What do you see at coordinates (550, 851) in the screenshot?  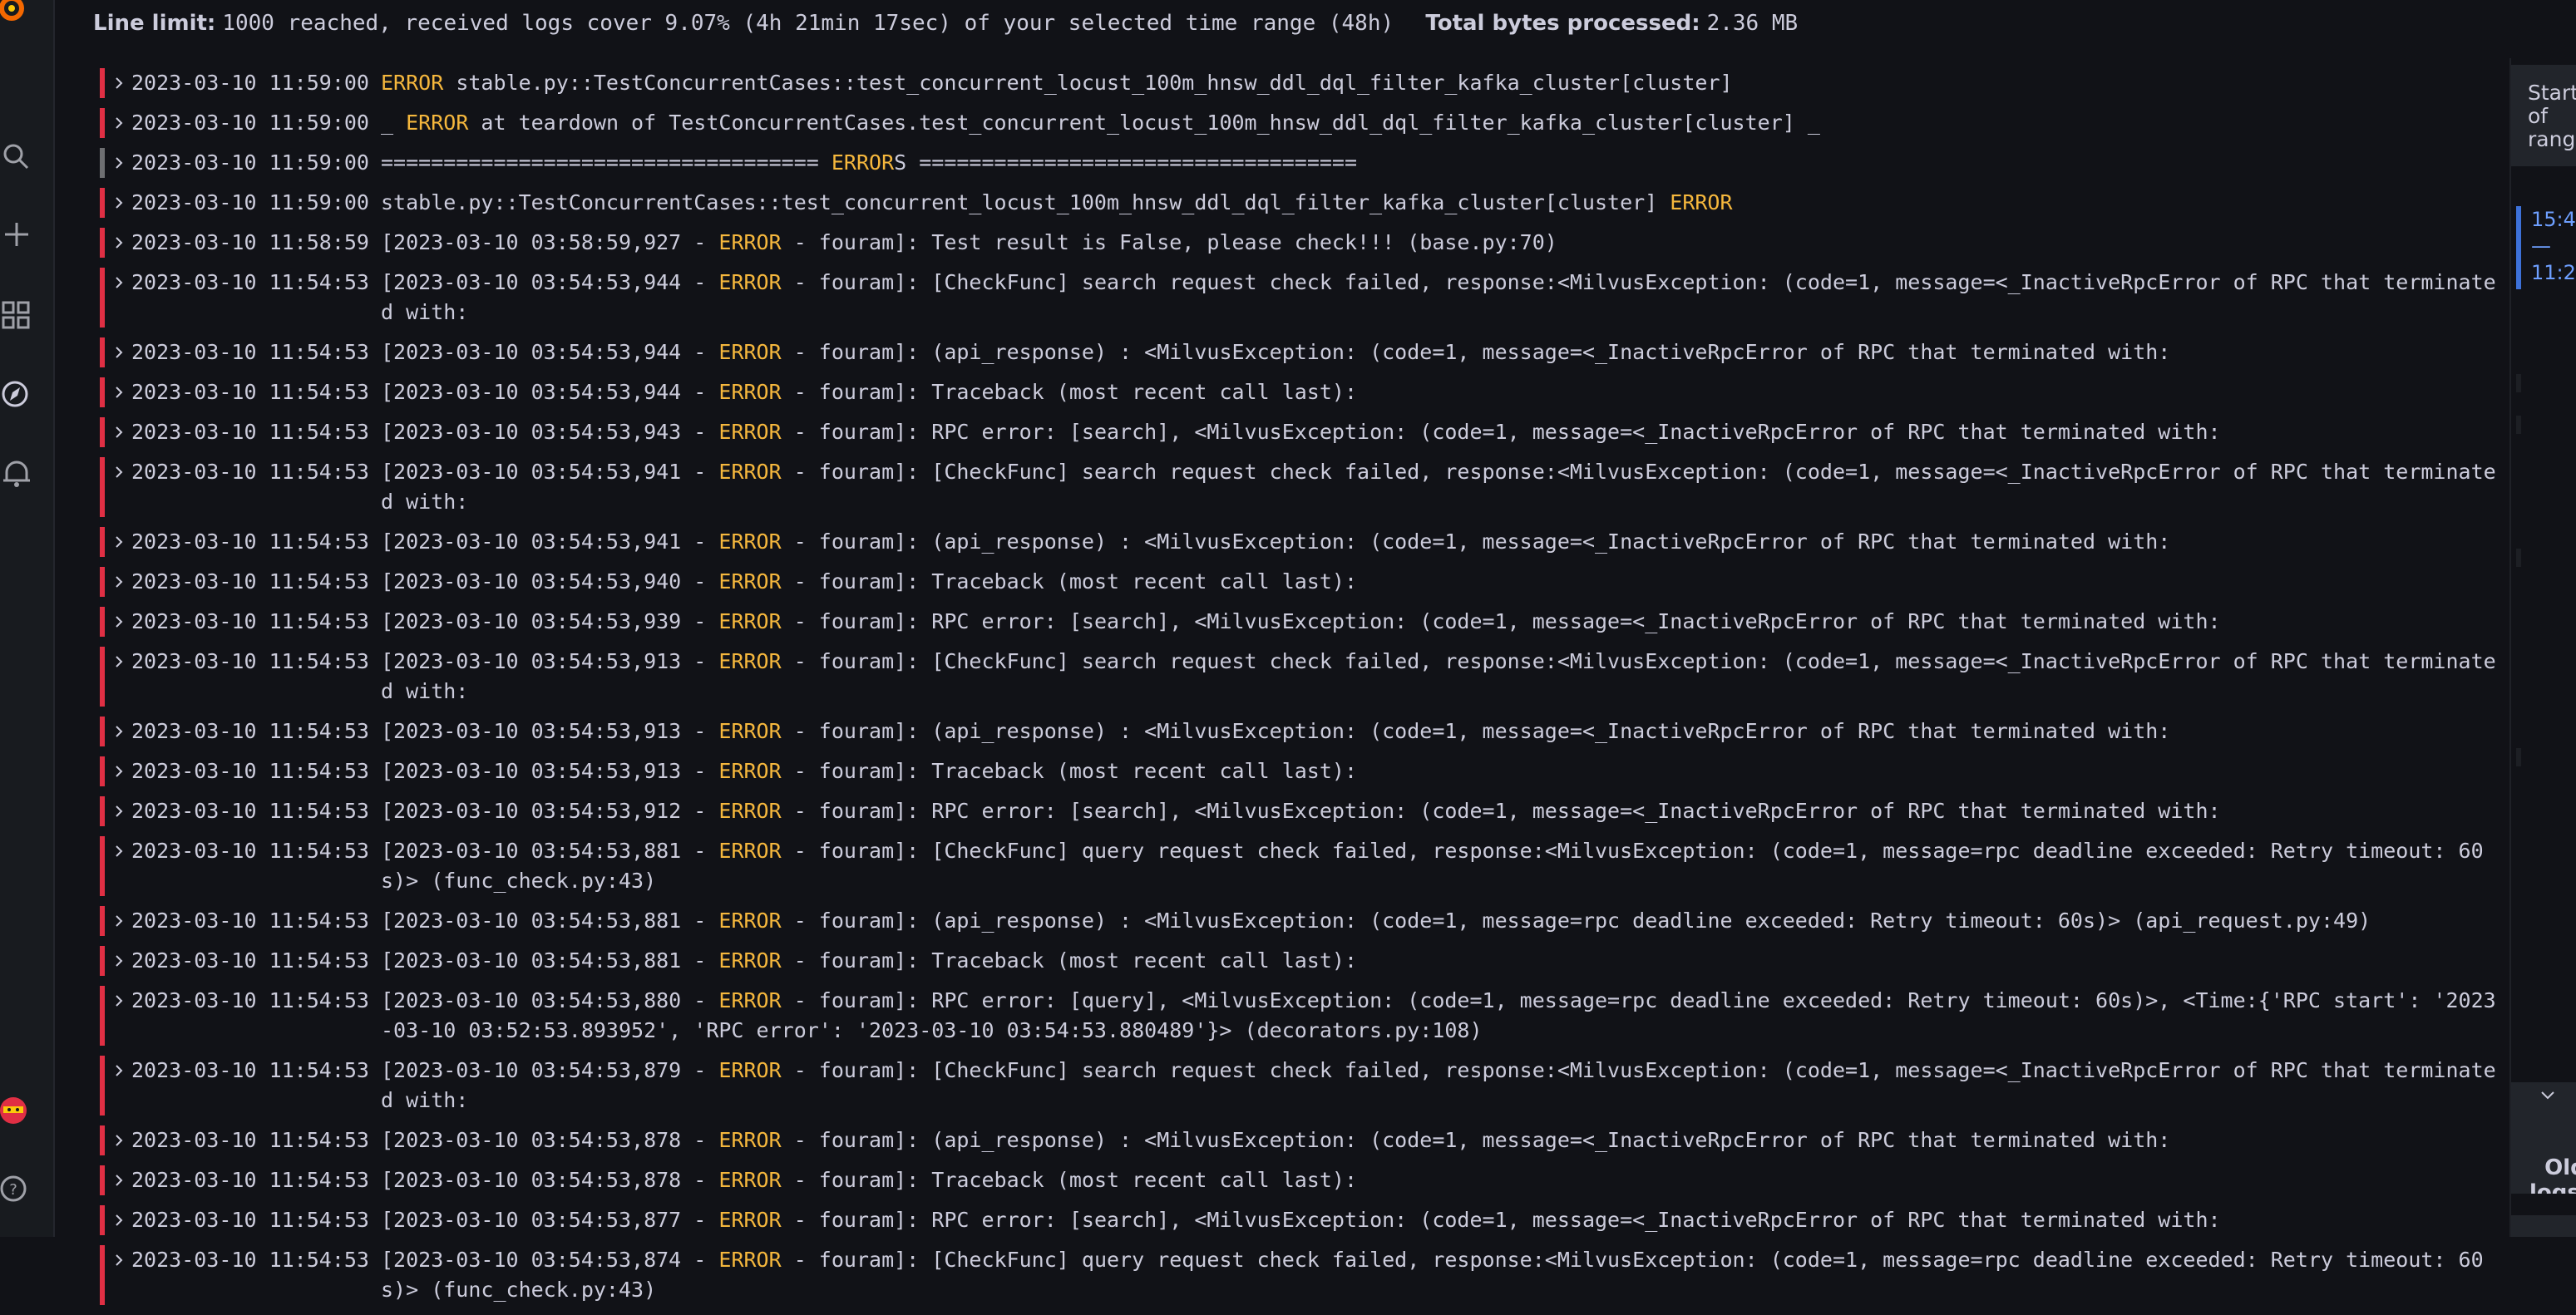 I see `log-message-prefix: [2023-03-10 03:54:53,881 -` at bounding box center [550, 851].